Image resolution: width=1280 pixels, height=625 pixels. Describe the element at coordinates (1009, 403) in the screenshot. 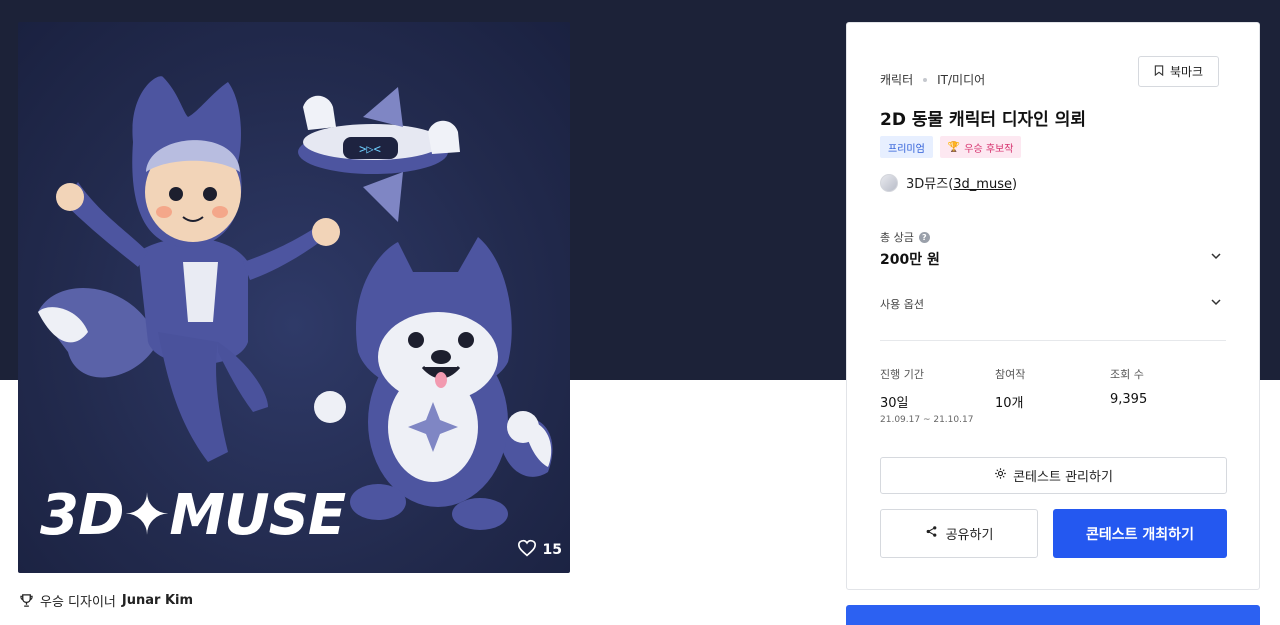

I see `stat-entries-value: 10개` at that location.